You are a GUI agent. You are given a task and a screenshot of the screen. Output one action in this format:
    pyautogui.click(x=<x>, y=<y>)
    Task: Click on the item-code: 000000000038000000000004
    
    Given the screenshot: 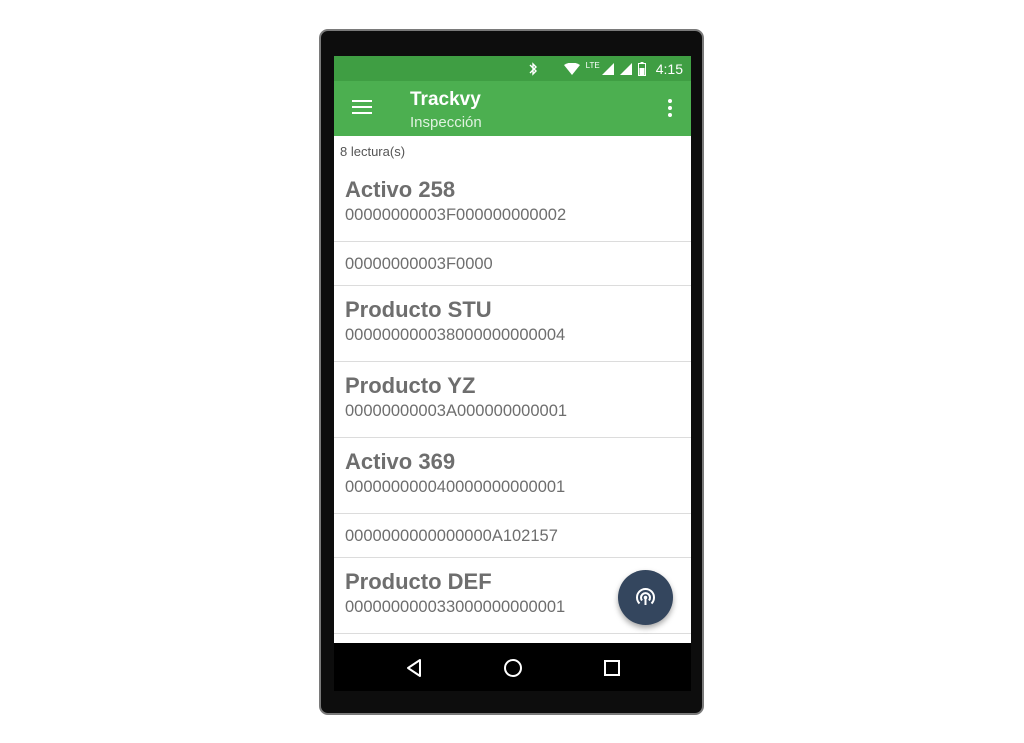 What is the action you would take?
    pyautogui.click(x=455, y=335)
    